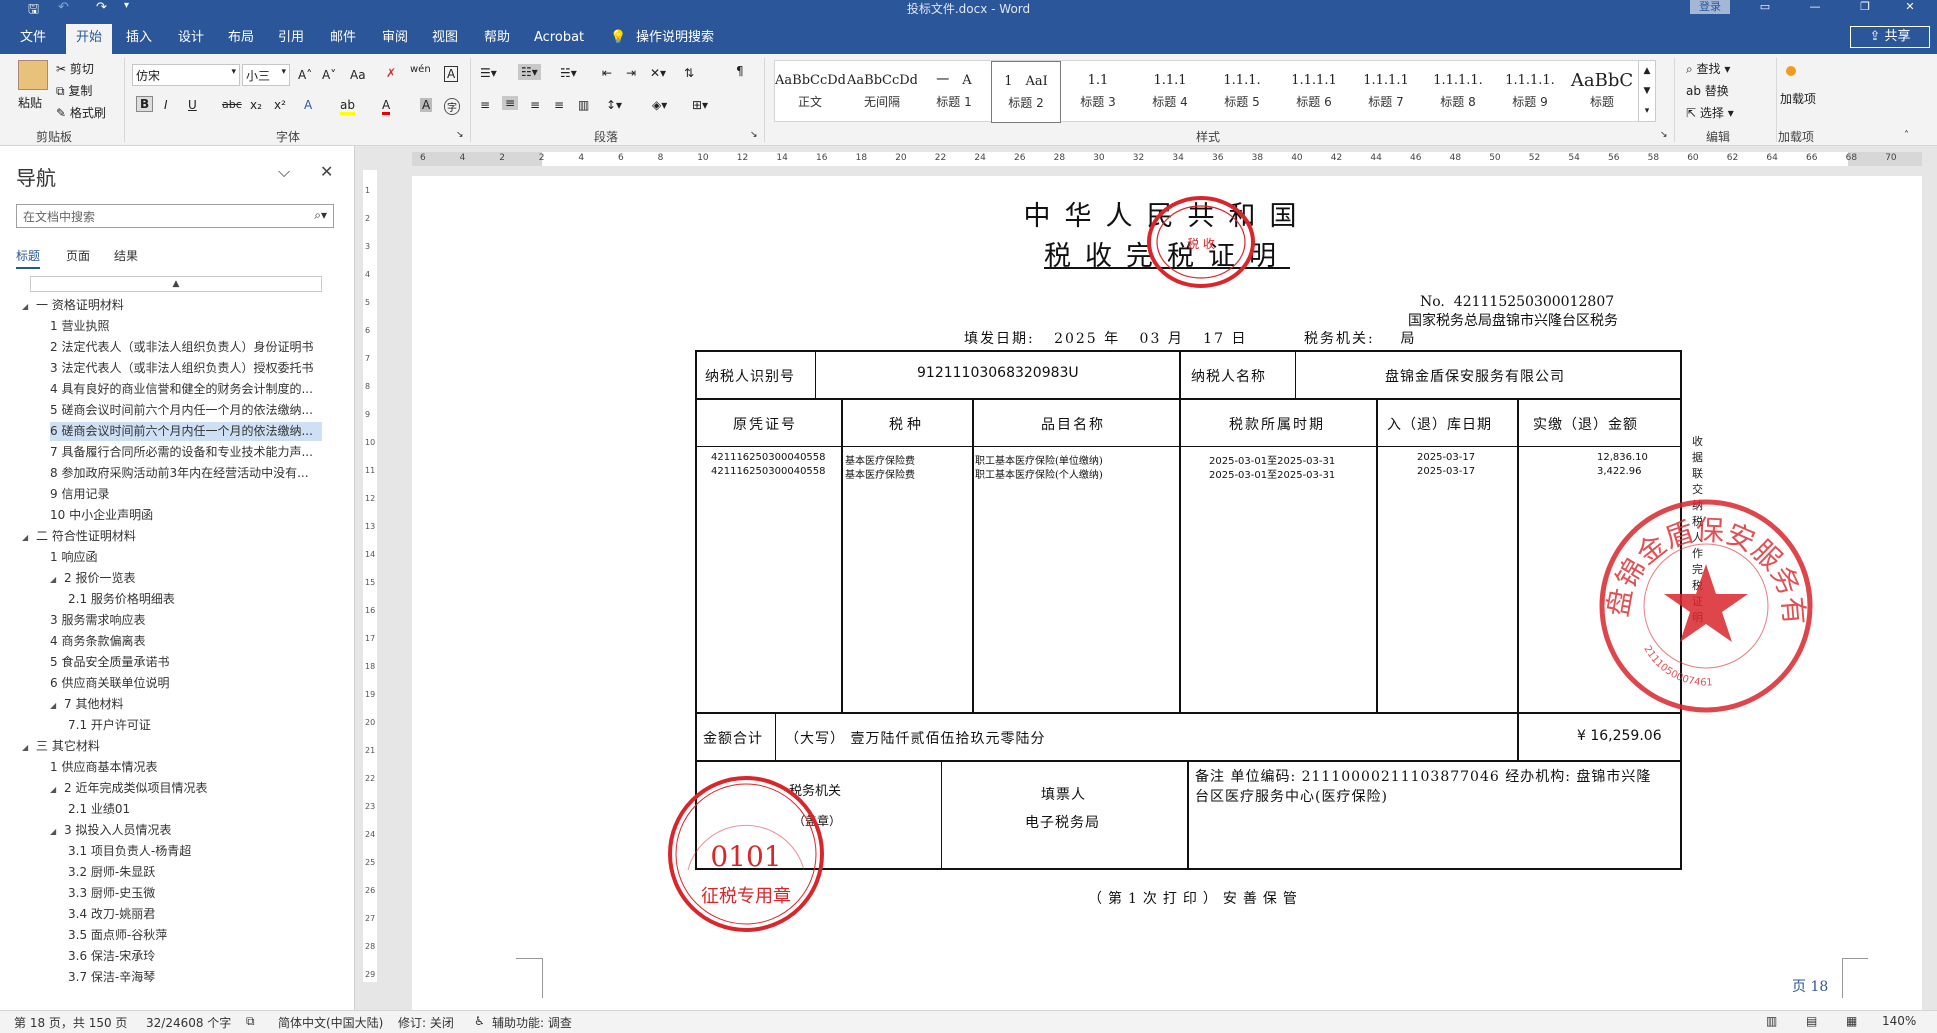 The width and height of the screenshot is (1937, 1033). I want to click on align-right-icon: ≡, so click(535, 105).